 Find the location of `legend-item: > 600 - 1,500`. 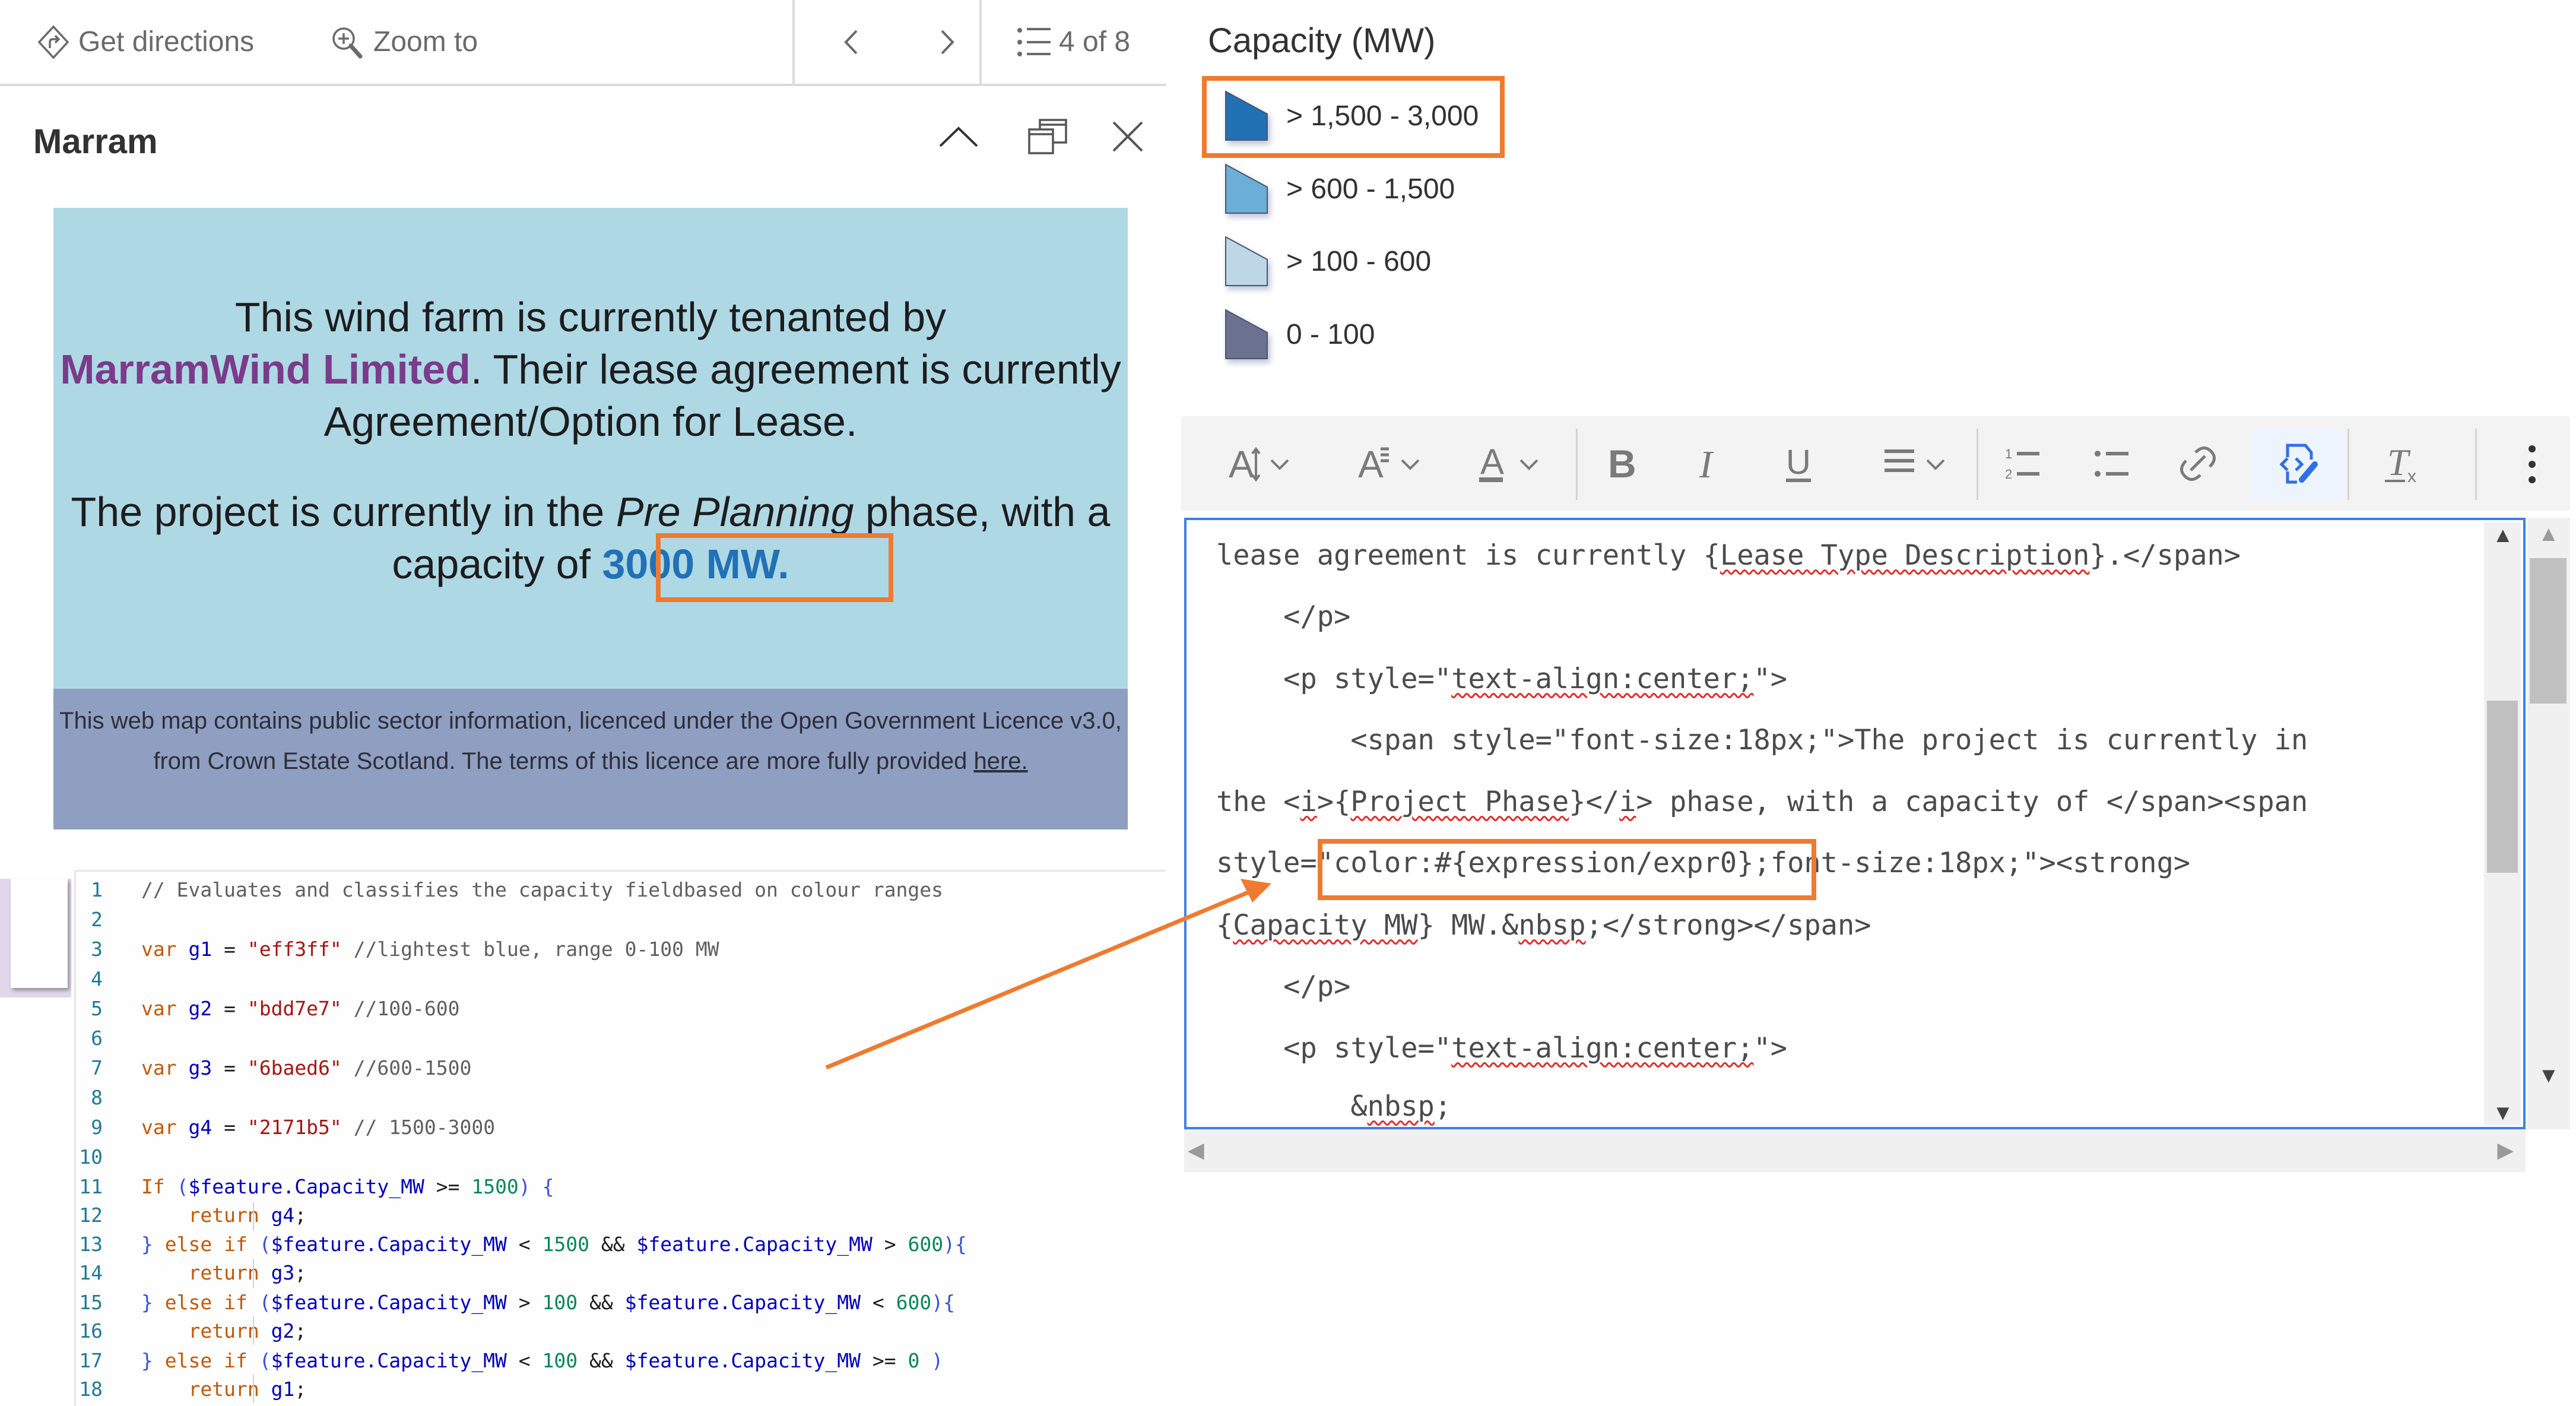

legend-item: > 600 - 1,500 is located at coordinates (1337, 188).